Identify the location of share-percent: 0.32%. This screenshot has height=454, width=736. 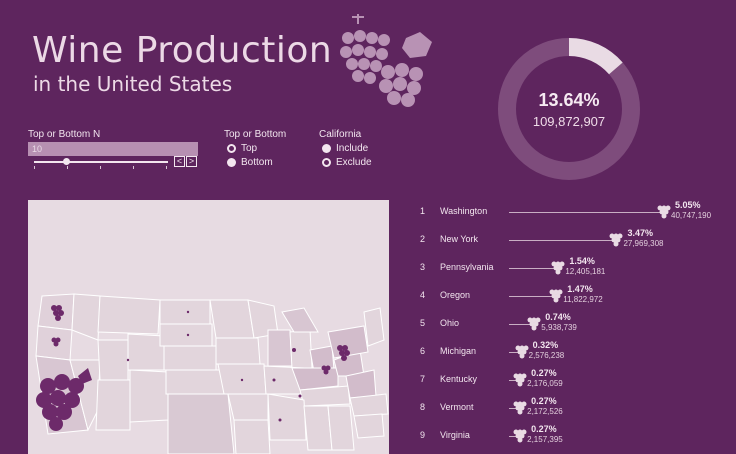
(545, 345).